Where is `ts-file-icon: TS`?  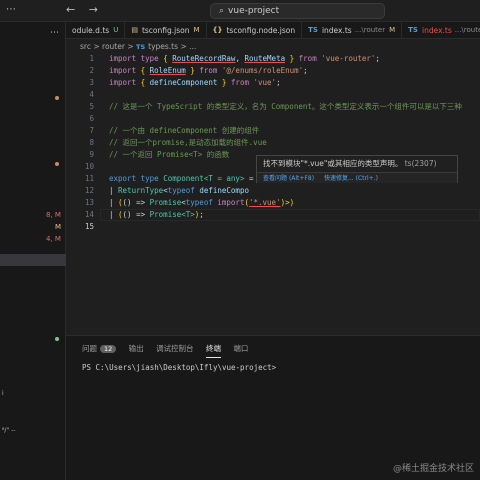 ts-file-icon: TS is located at coordinates (141, 47).